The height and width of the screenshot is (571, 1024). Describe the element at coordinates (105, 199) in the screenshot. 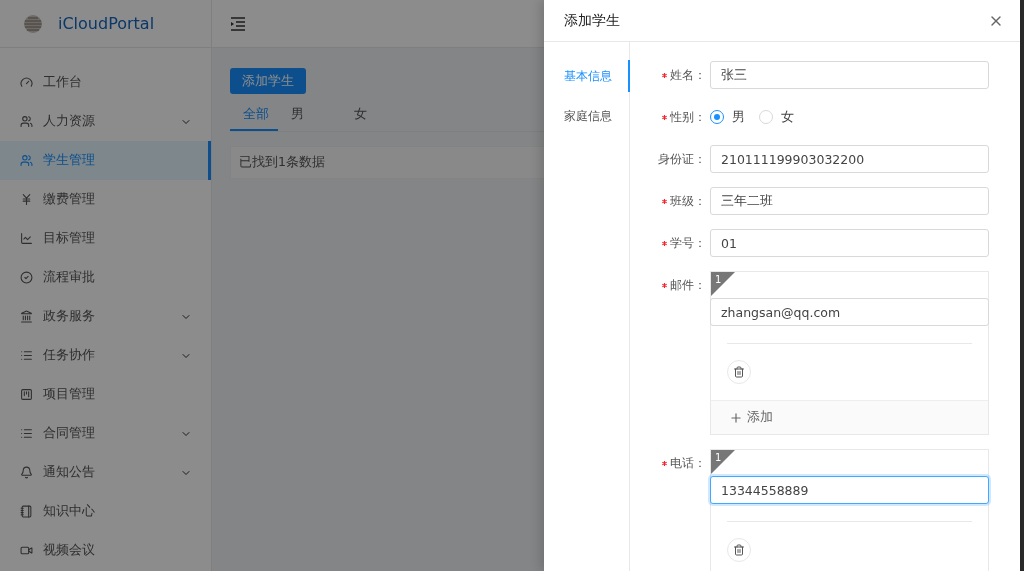

I see `menu-item: 缴费管理` at that location.